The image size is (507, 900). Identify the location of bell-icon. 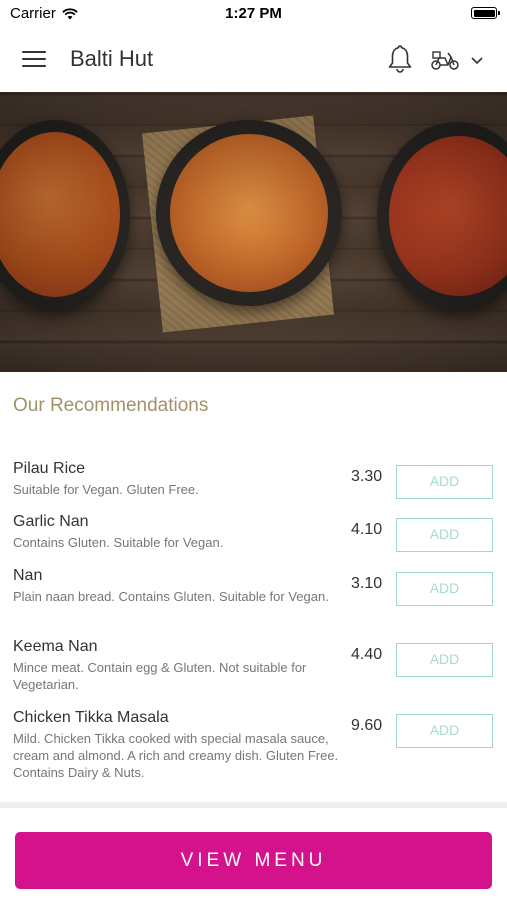
(400, 59).